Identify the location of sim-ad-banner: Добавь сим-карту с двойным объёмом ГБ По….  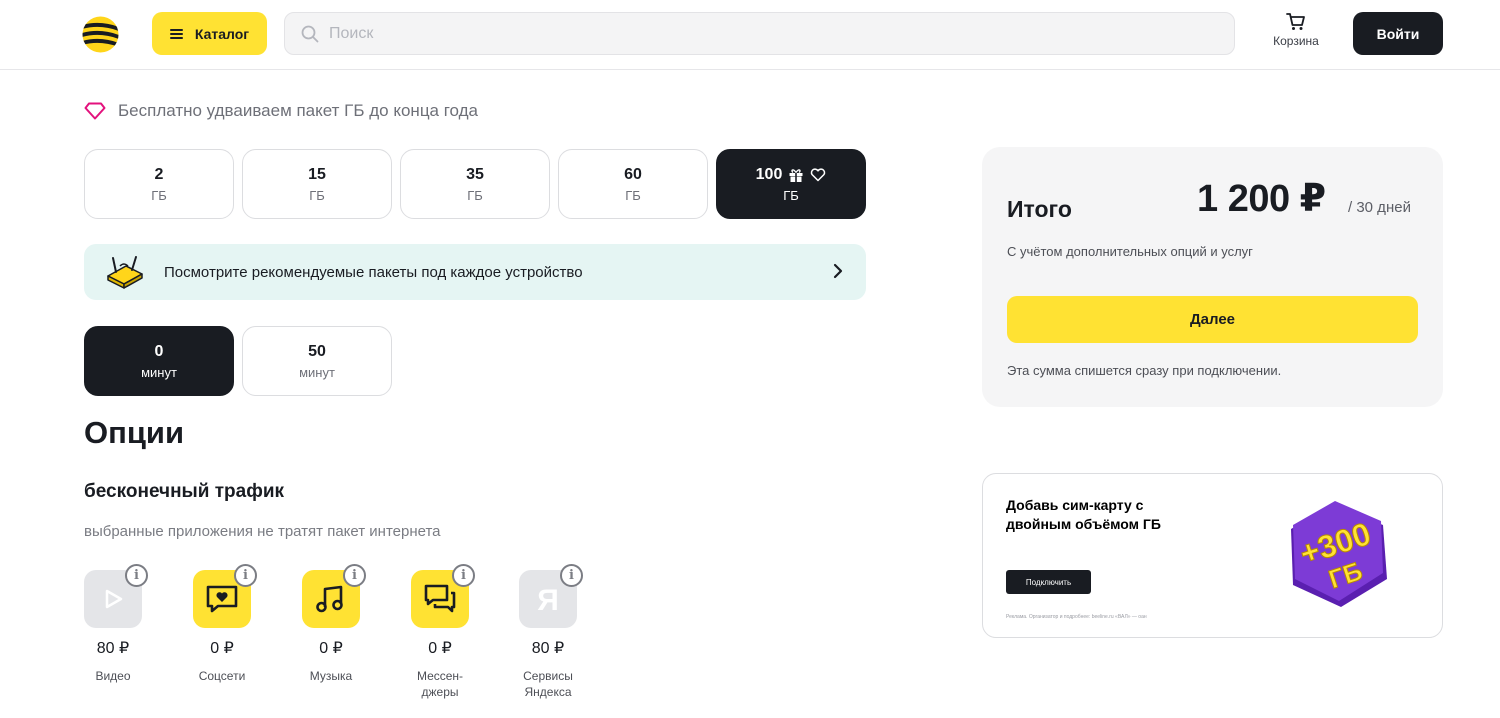
(1212, 555).